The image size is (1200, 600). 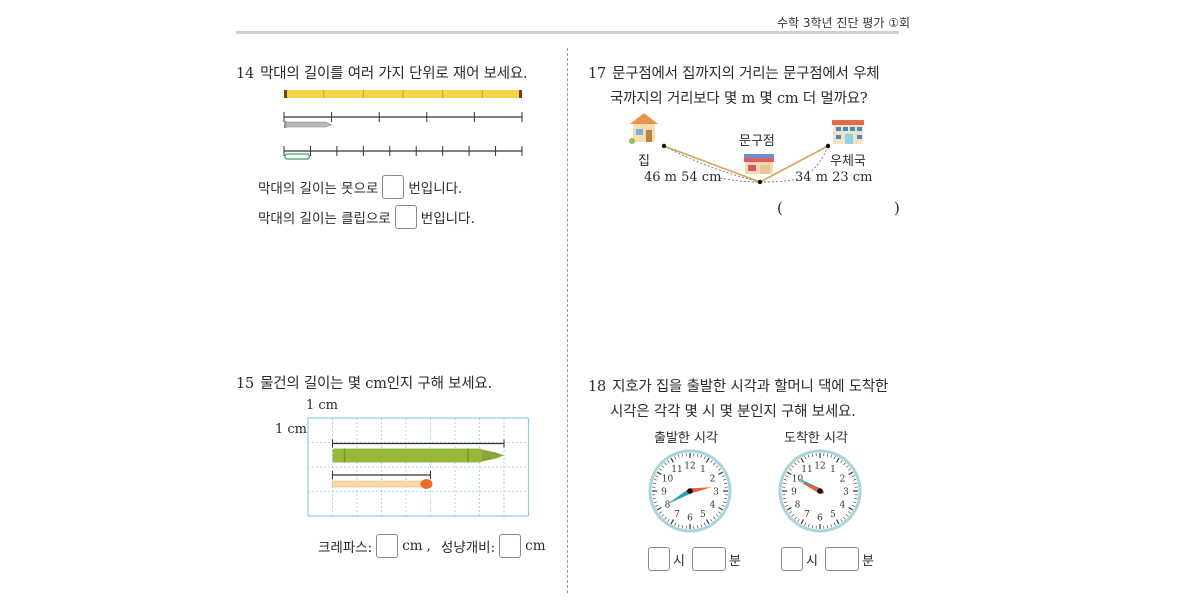 What do you see at coordinates (297, 156) in the screenshot?
I see `paperclip-icon` at bounding box center [297, 156].